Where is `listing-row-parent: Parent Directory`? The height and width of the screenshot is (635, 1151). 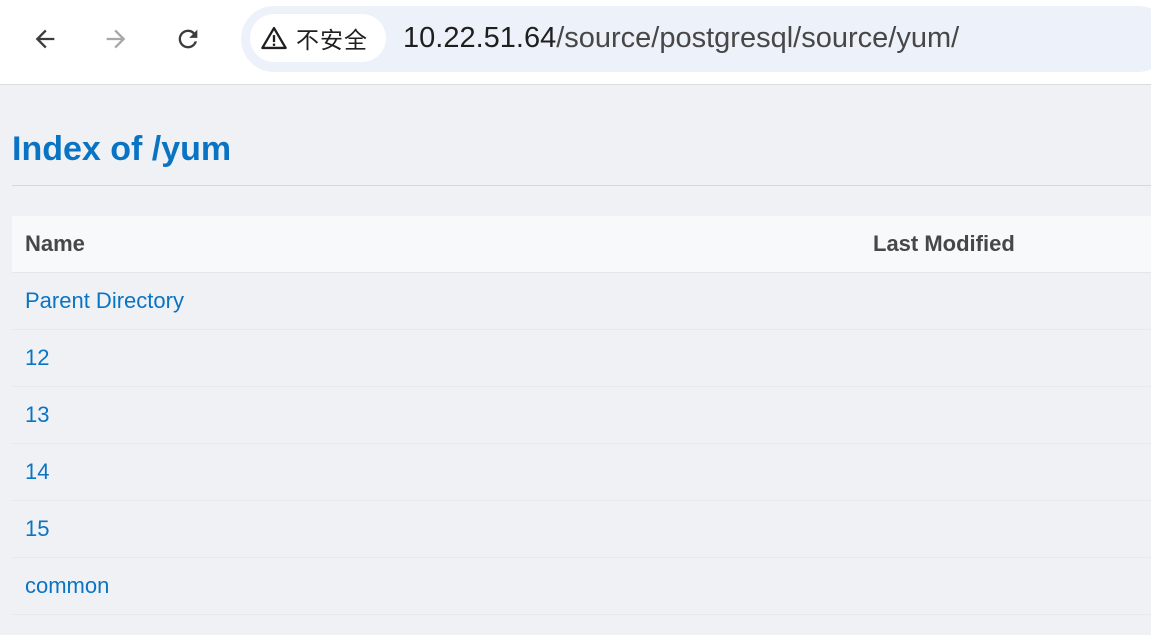
listing-row-parent: Parent Directory is located at coordinates (581, 301).